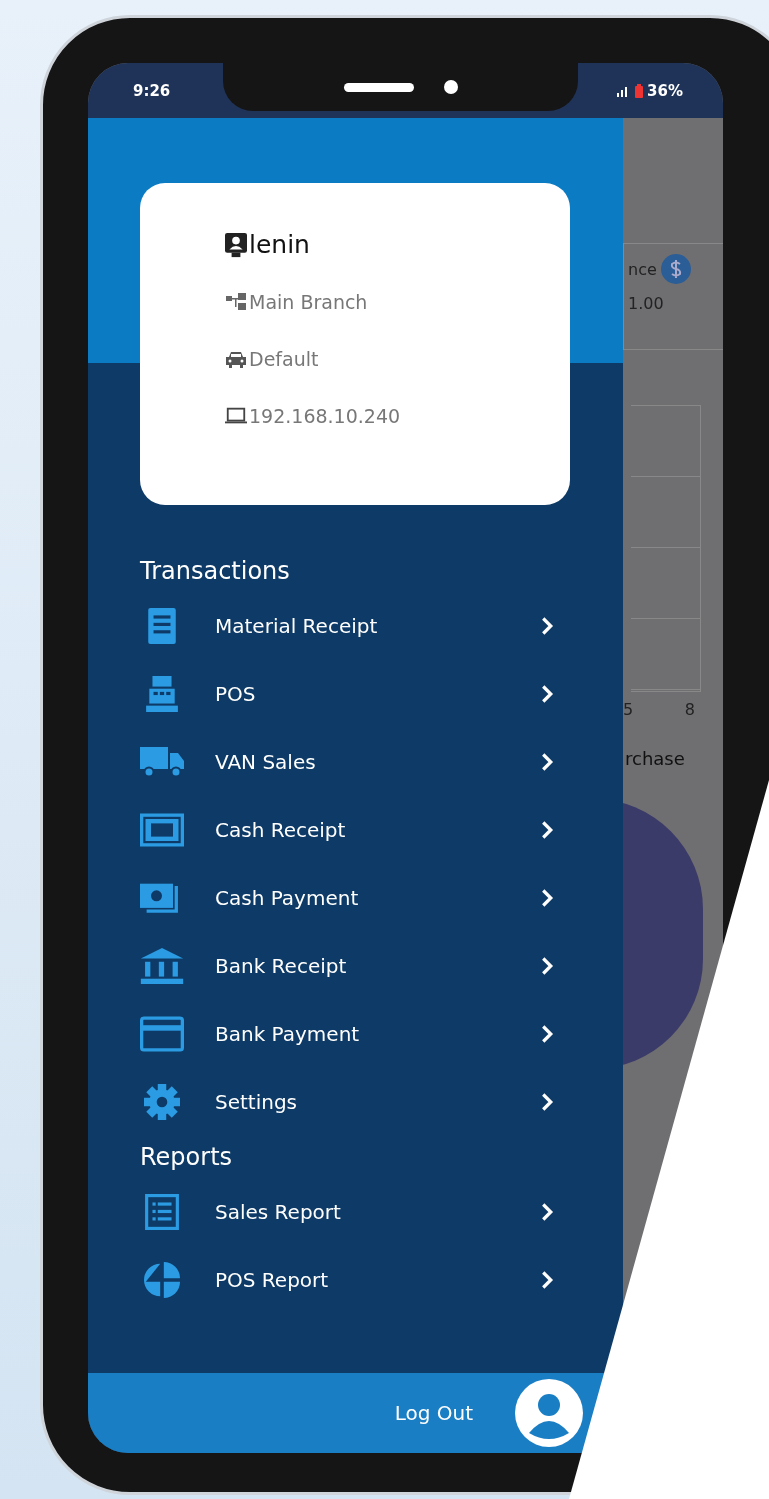 The height and width of the screenshot is (1499, 769). What do you see at coordinates (350, 1212) in the screenshot?
I see `menu-item: Sales Report` at bounding box center [350, 1212].